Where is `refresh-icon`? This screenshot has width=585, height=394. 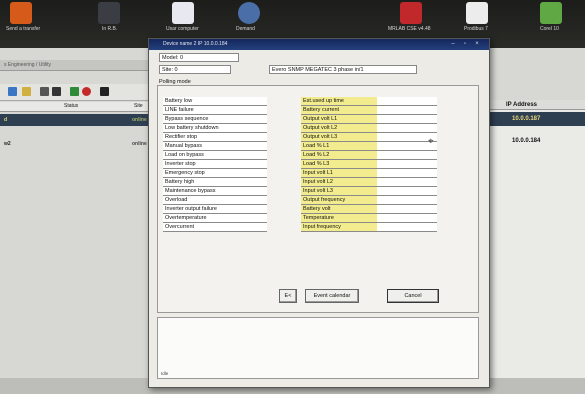 refresh-icon is located at coordinates (12, 91).